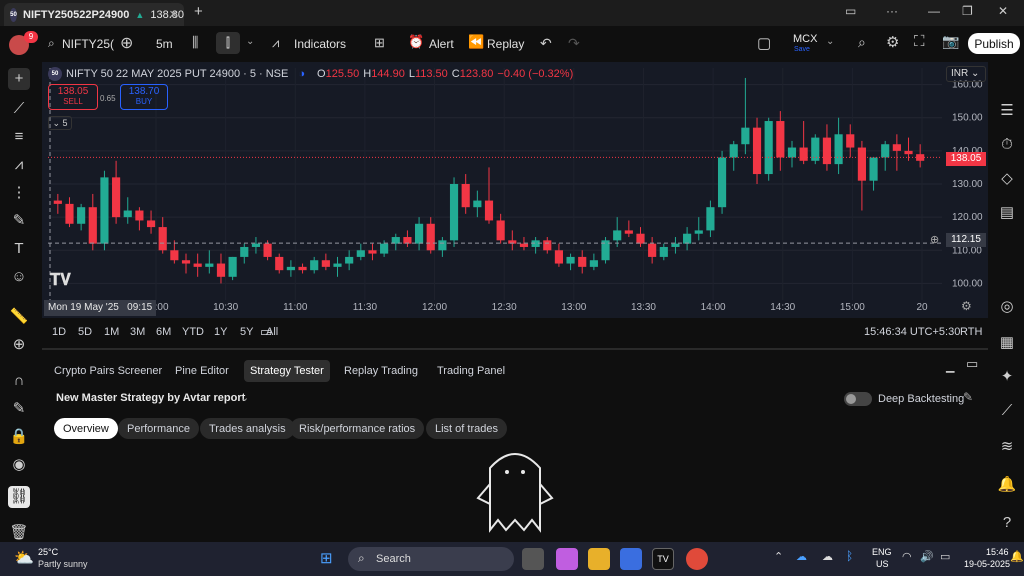 The height and width of the screenshot is (576, 1024). I want to click on range-button-1m: 1M, so click(111, 332).